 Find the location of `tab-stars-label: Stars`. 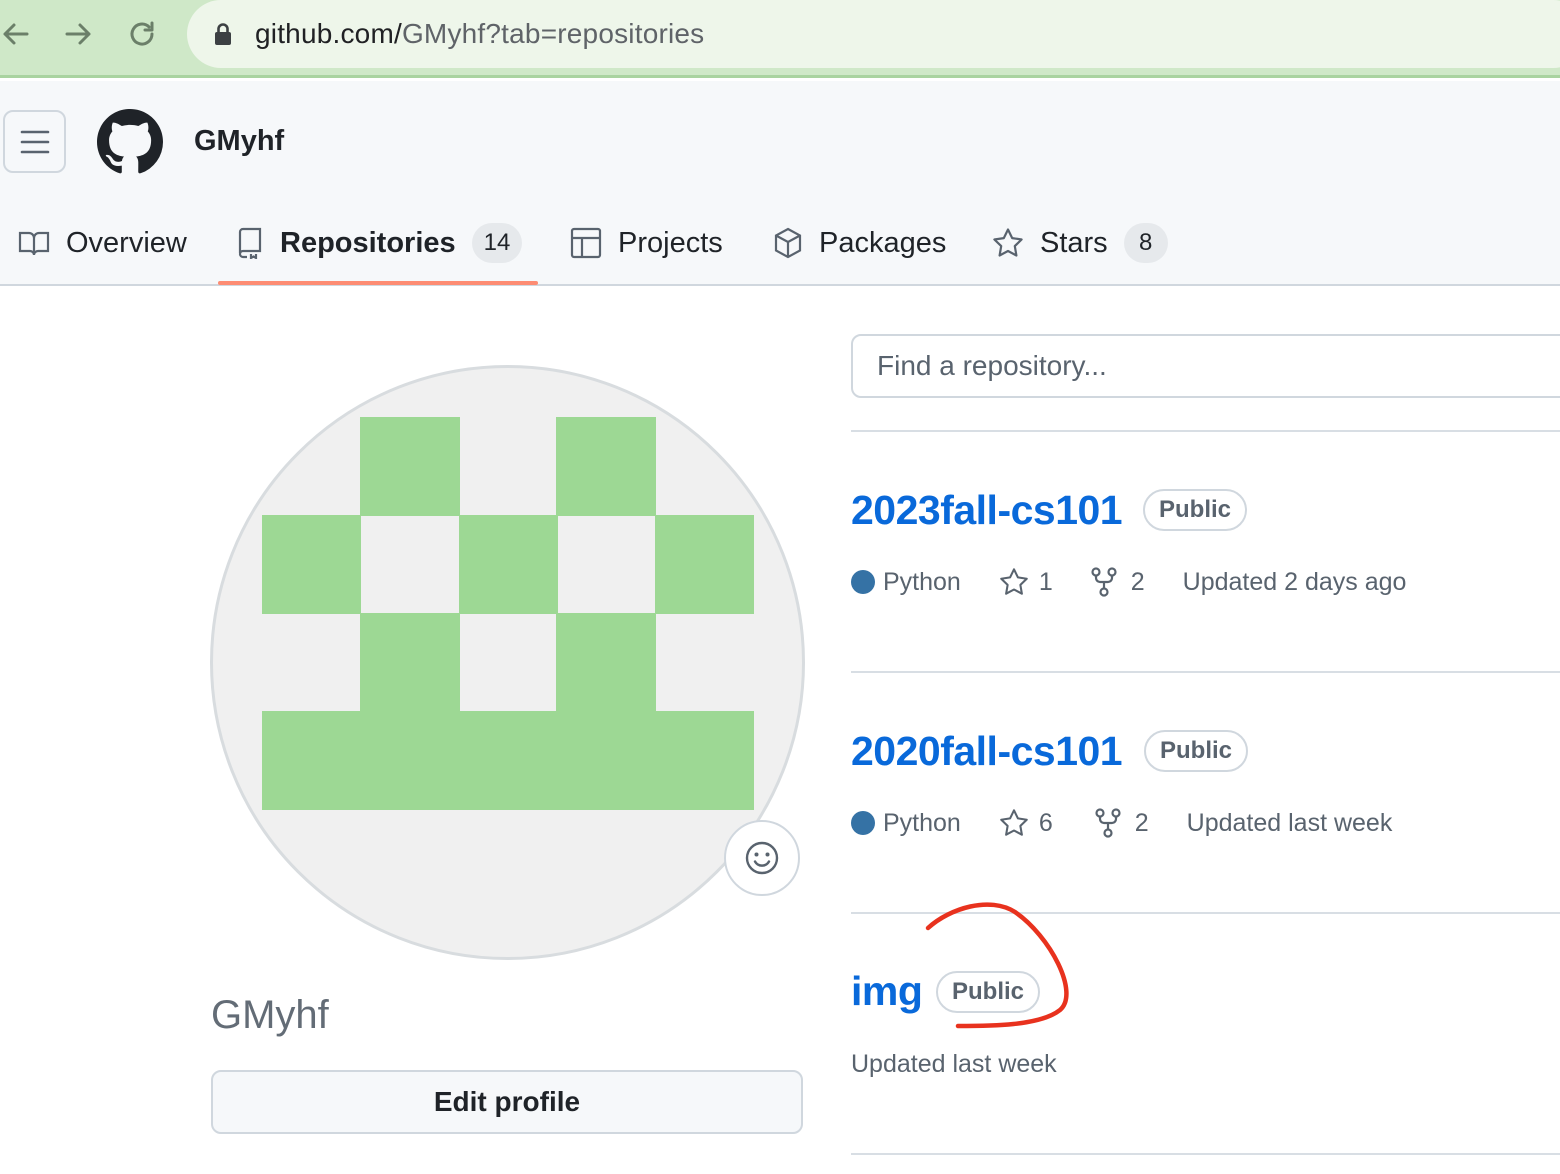

tab-stars-label: Stars is located at coordinates (1074, 242).